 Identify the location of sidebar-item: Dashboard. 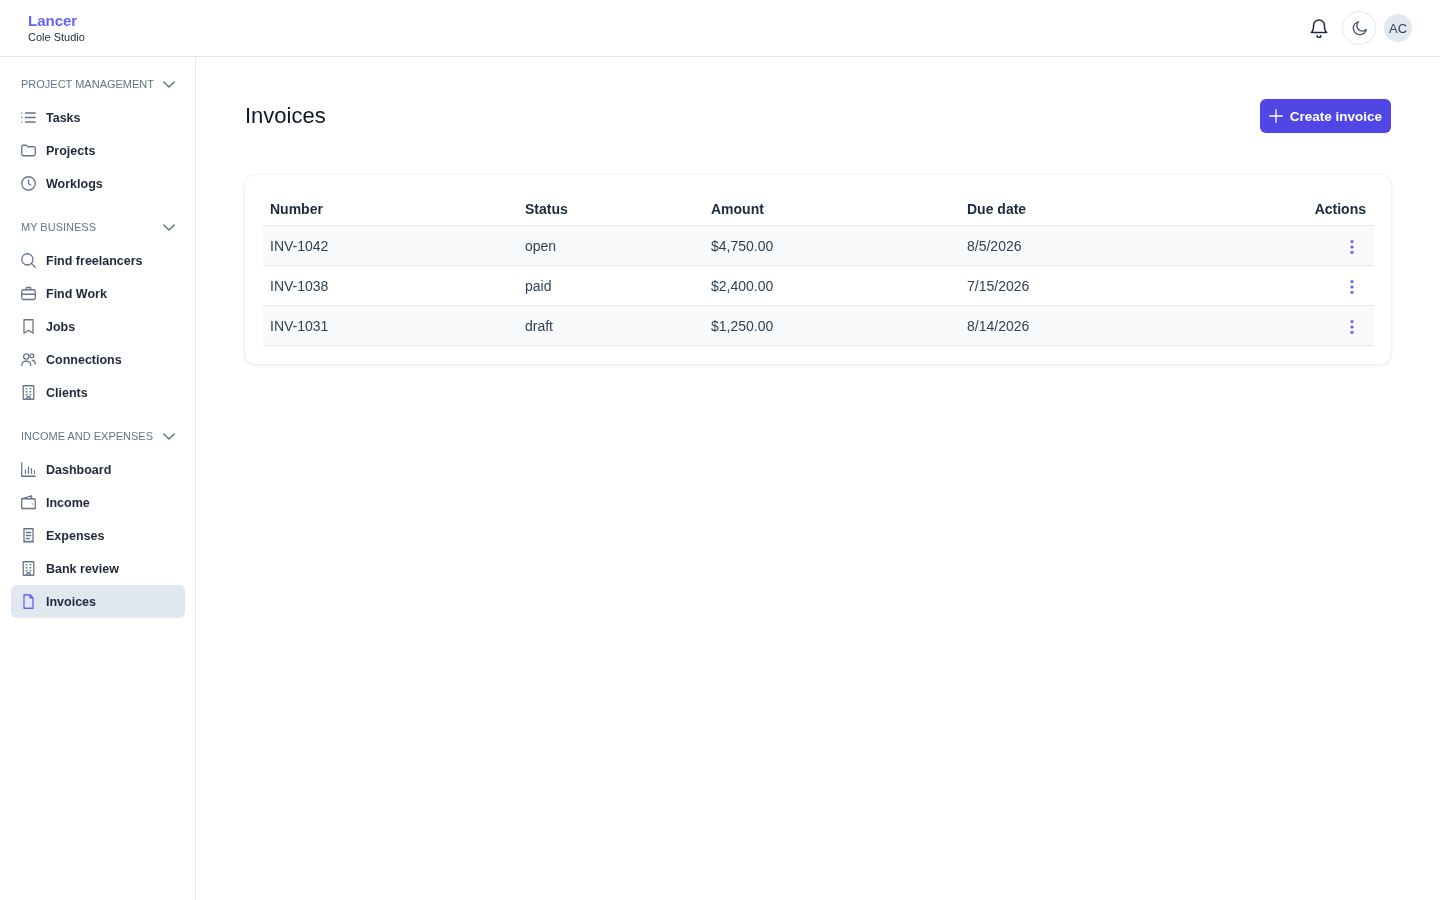
(98, 469).